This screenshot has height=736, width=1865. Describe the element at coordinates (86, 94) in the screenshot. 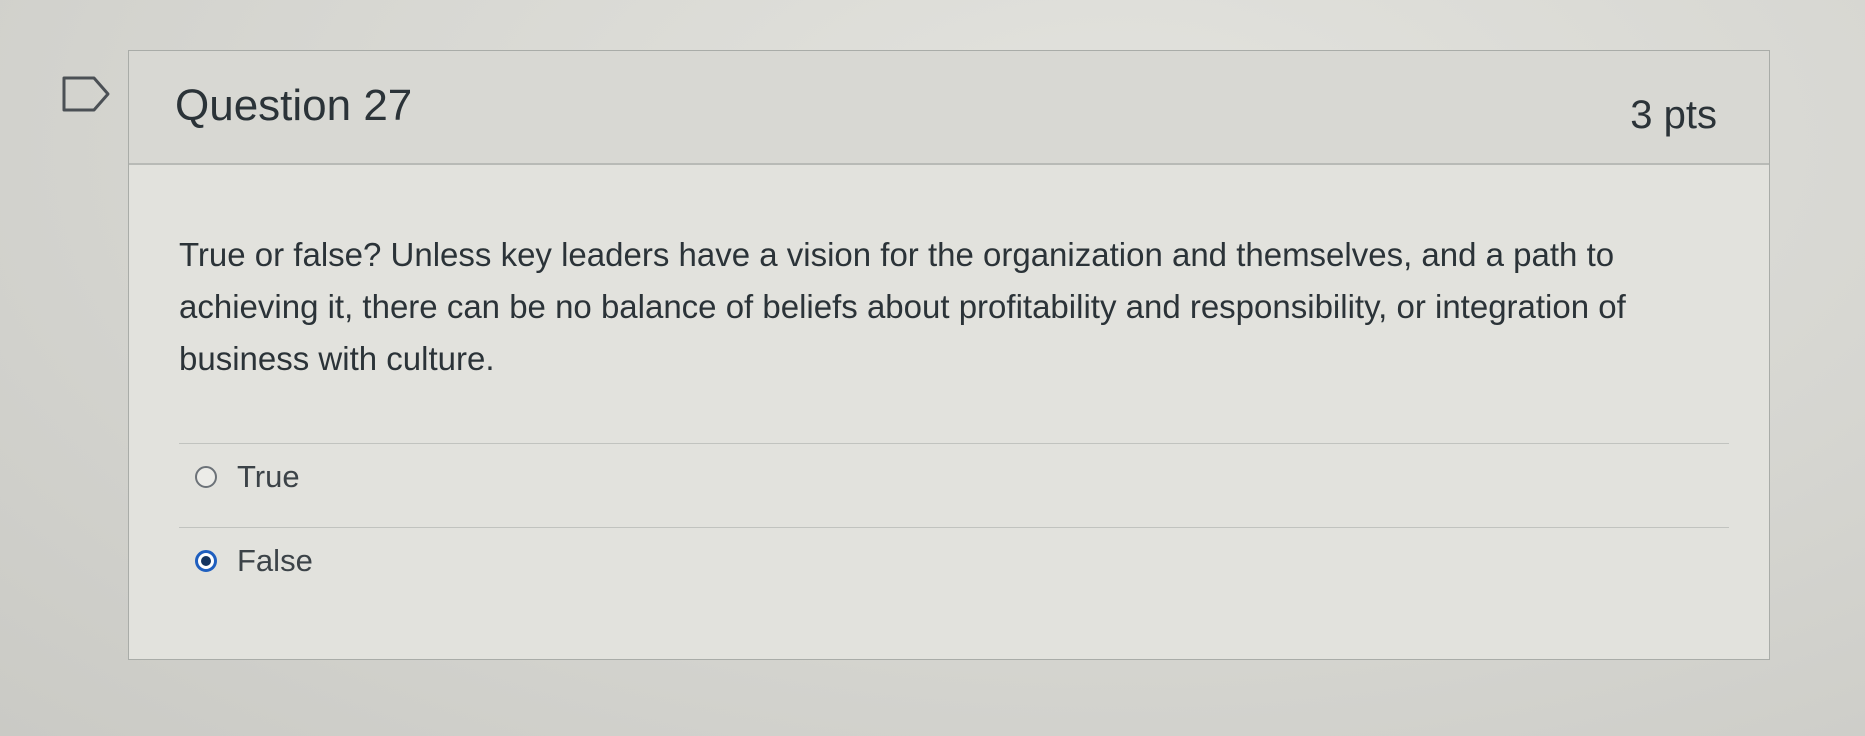

I see `flag-question-icon` at that location.